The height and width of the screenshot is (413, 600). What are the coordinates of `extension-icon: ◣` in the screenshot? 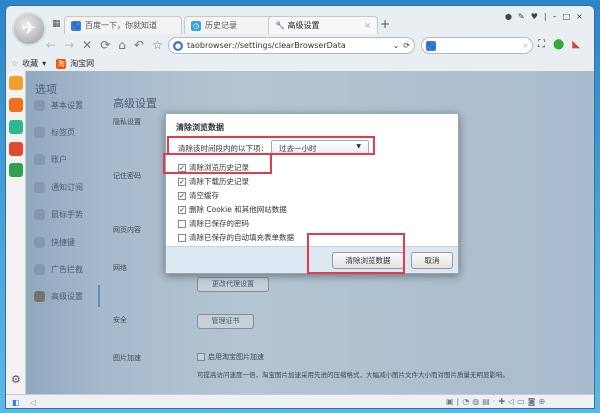 It's located at (576, 44).